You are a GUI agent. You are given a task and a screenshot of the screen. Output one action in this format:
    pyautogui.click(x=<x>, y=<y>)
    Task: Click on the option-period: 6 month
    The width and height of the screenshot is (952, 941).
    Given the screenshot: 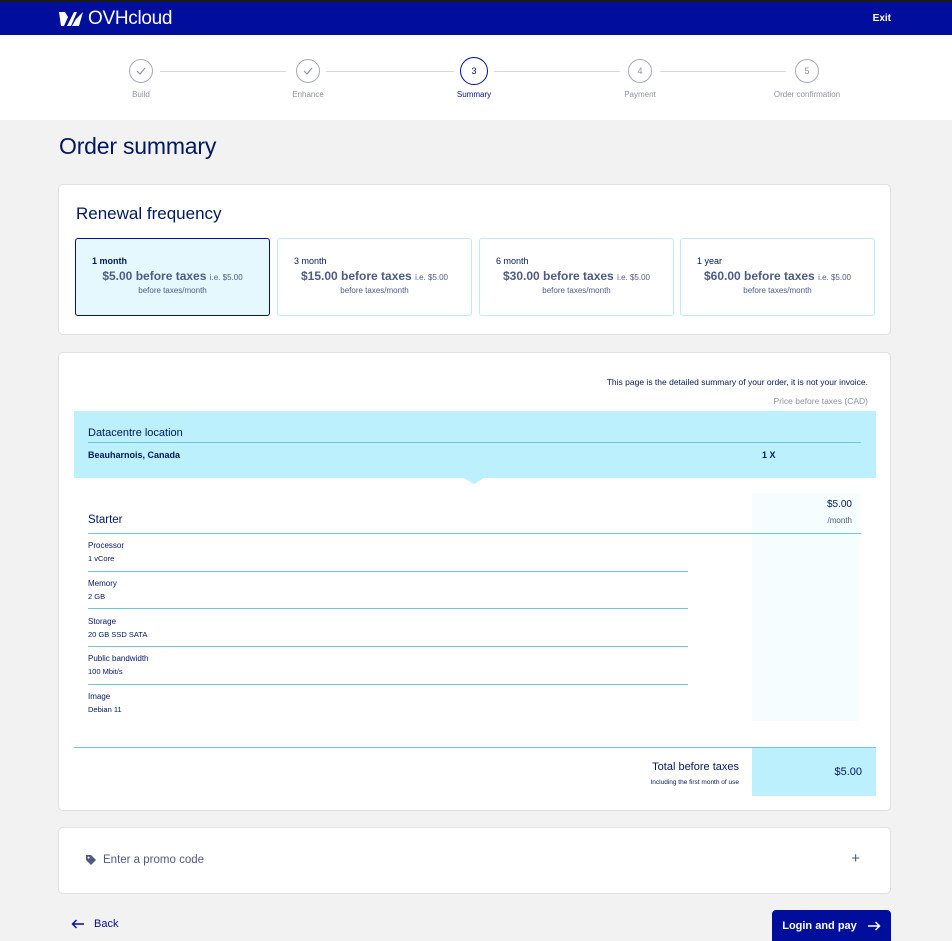 What is the action you would take?
    pyautogui.click(x=512, y=261)
    